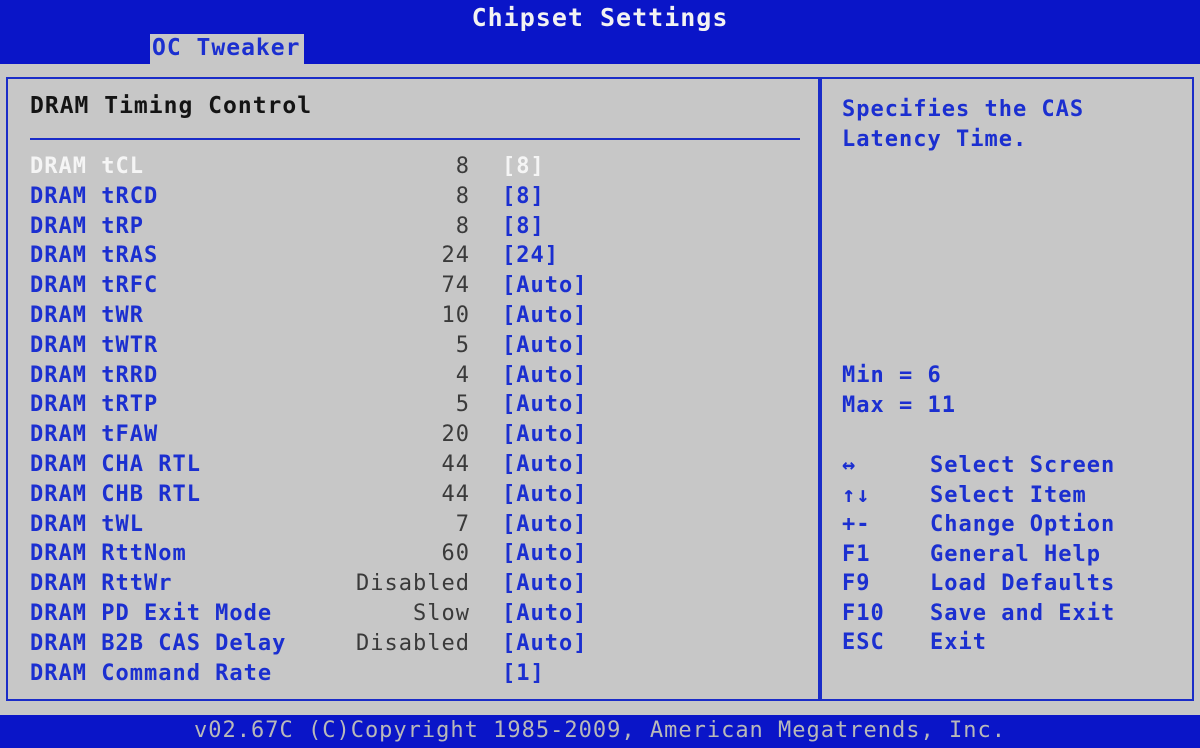 The width and height of the screenshot is (1200, 748). I want to click on setting-label: DRAM B2B CAS Delay, so click(158, 643).